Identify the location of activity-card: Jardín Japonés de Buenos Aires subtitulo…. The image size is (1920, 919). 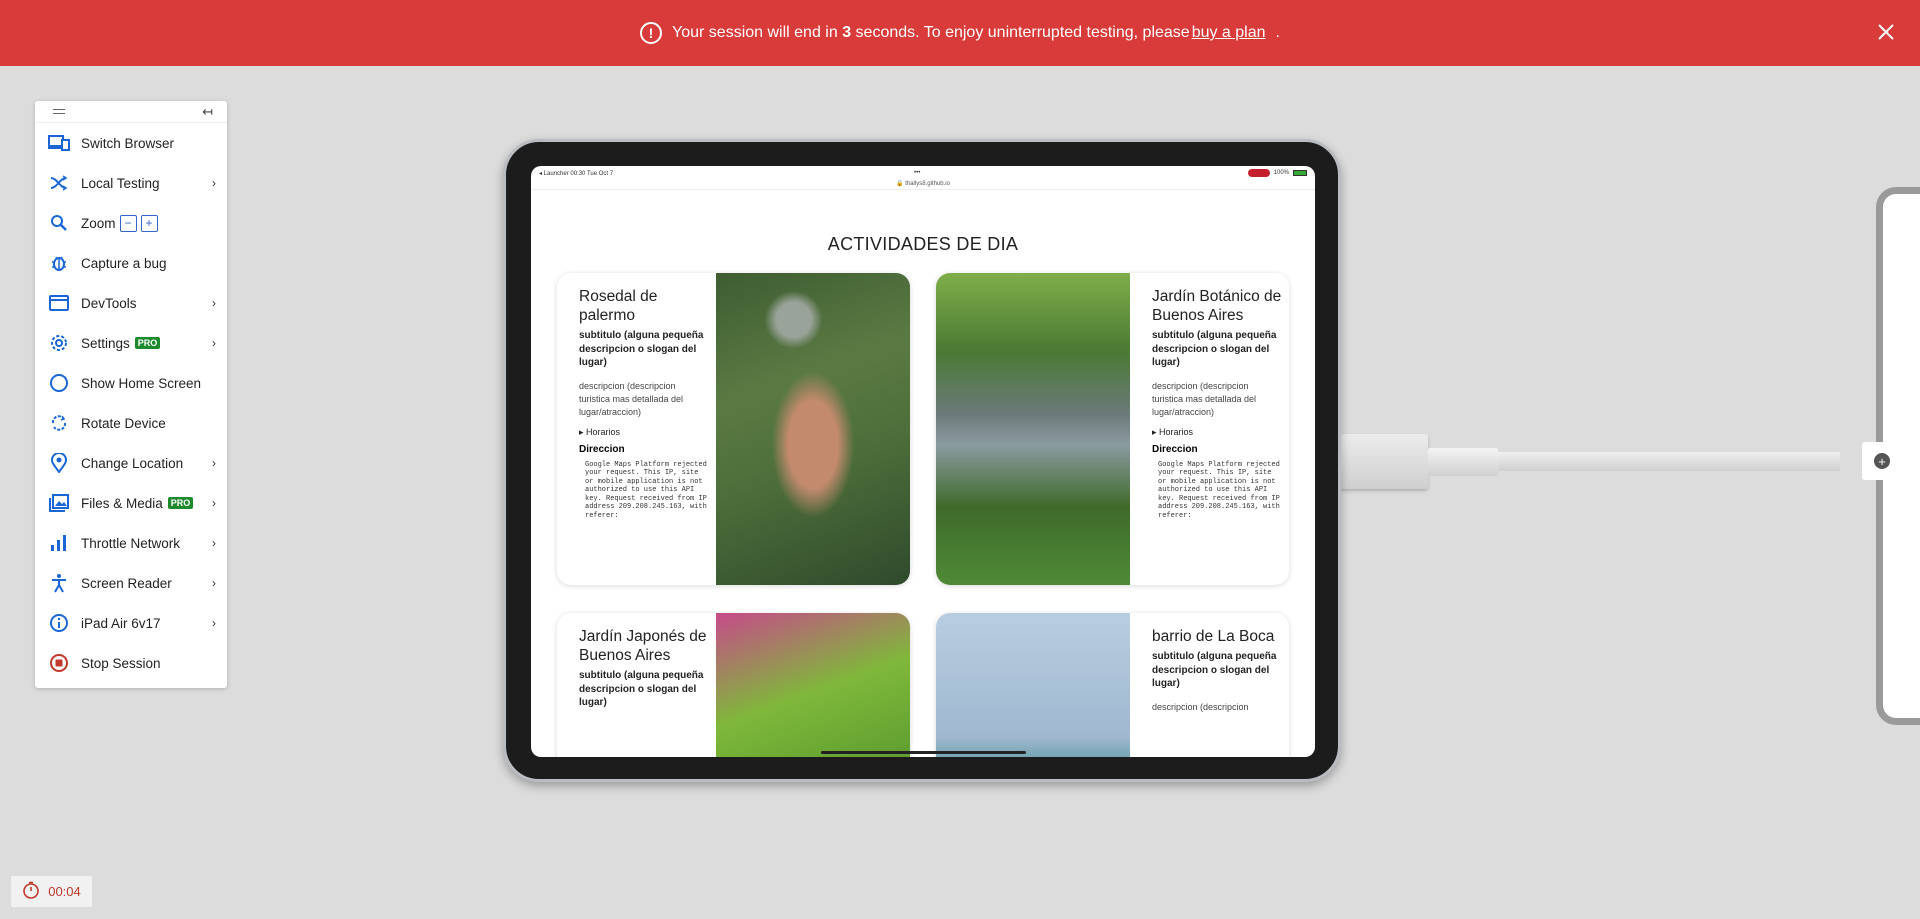
(733, 685).